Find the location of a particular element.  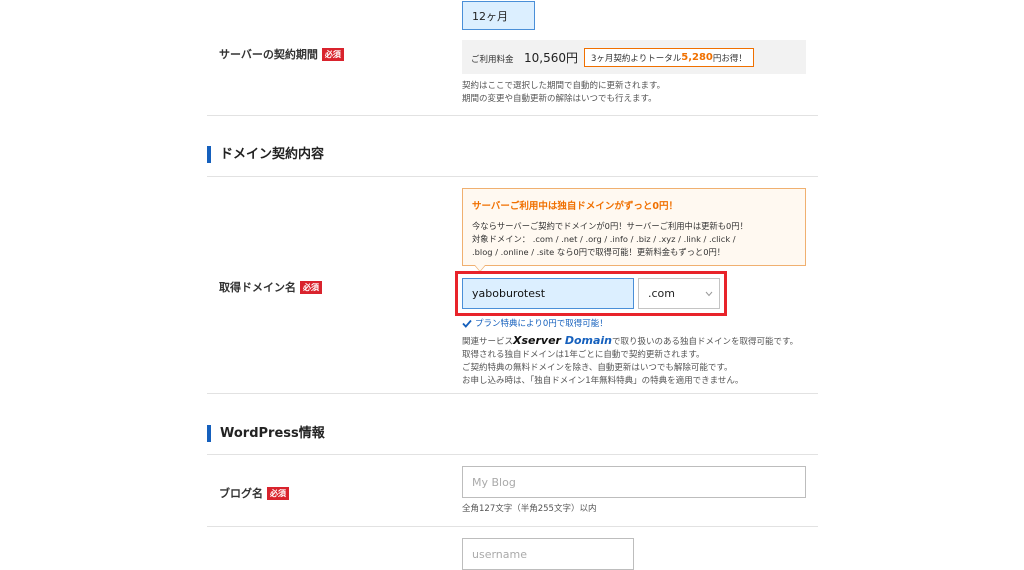

tld-select: .com is located at coordinates (679, 293).